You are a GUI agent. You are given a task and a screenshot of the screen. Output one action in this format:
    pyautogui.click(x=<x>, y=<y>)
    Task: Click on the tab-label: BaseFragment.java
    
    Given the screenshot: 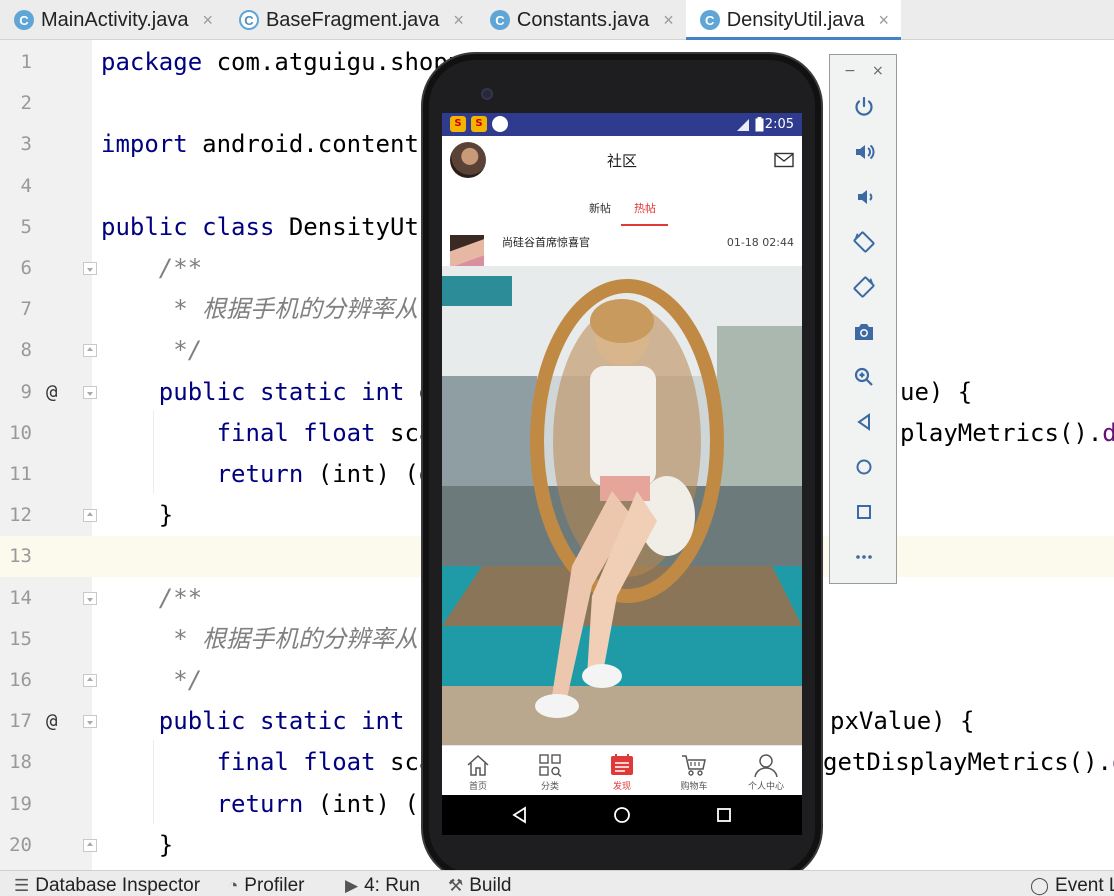 What is the action you would take?
    pyautogui.click(x=352, y=19)
    